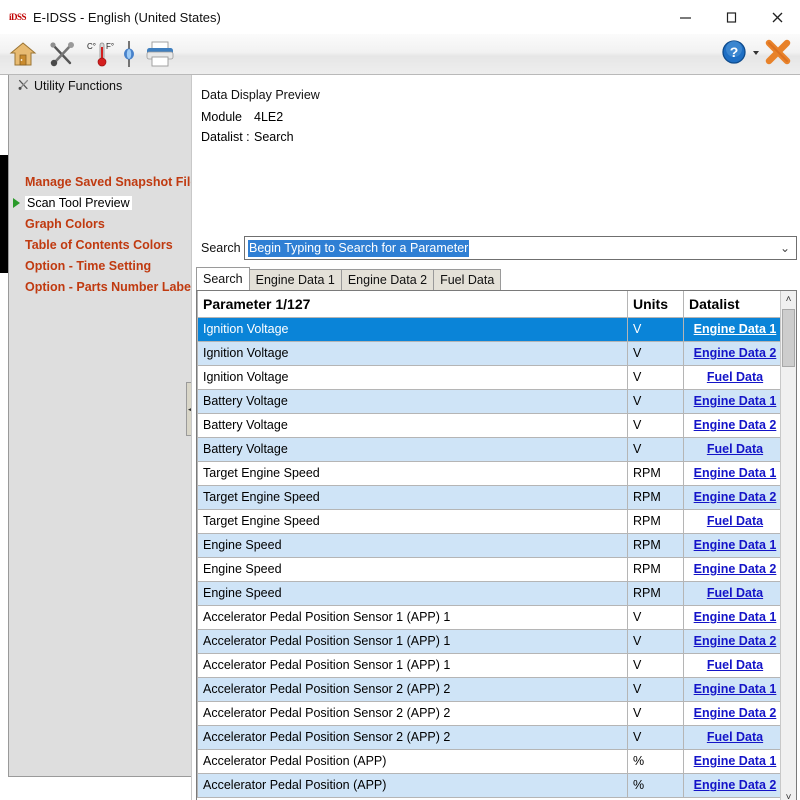 The height and width of the screenshot is (800, 800). I want to click on close-icon, so click(777, 17).